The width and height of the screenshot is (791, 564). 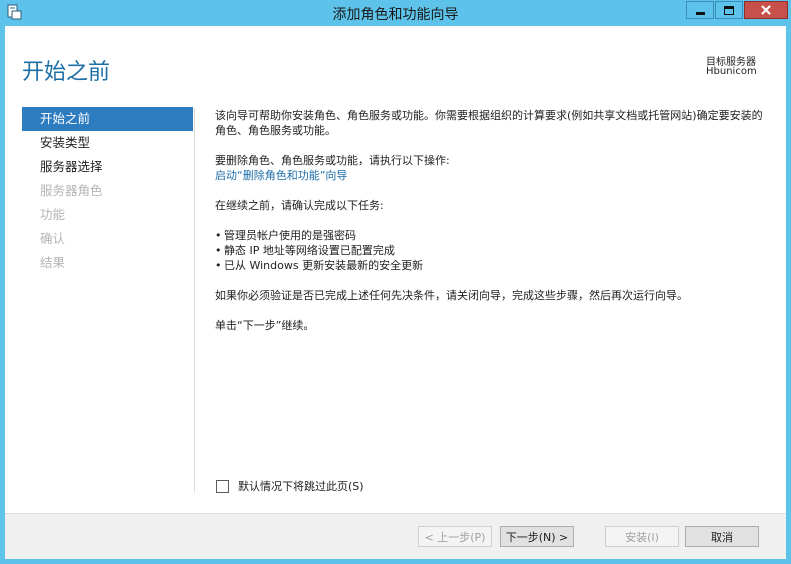 I want to click on skip-page-option: 默认情况下将跳过此页(S), so click(x=290, y=486).